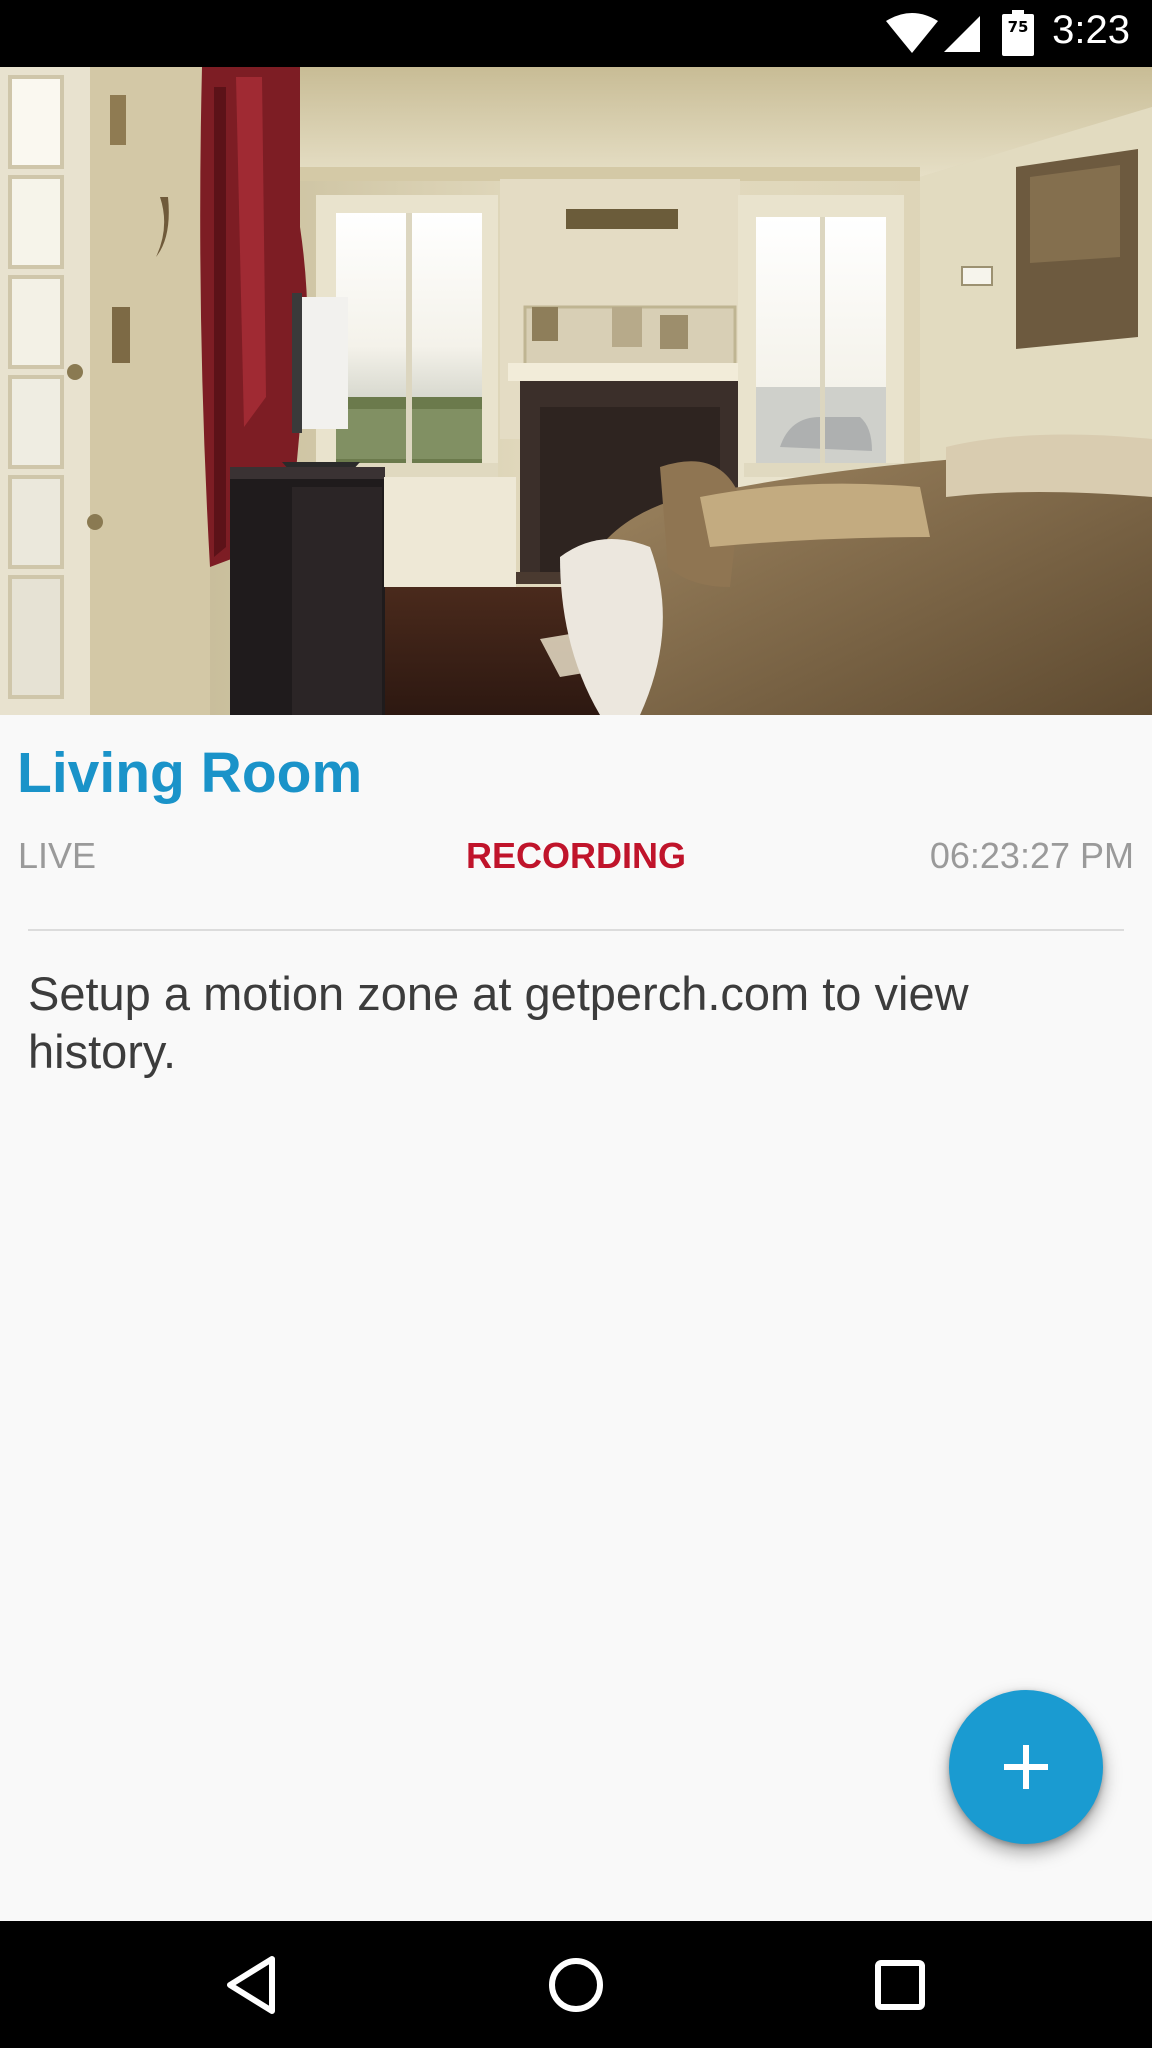 The width and height of the screenshot is (1152, 2048). I want to click on status-bar: 75 3:23, so click(576, 33).